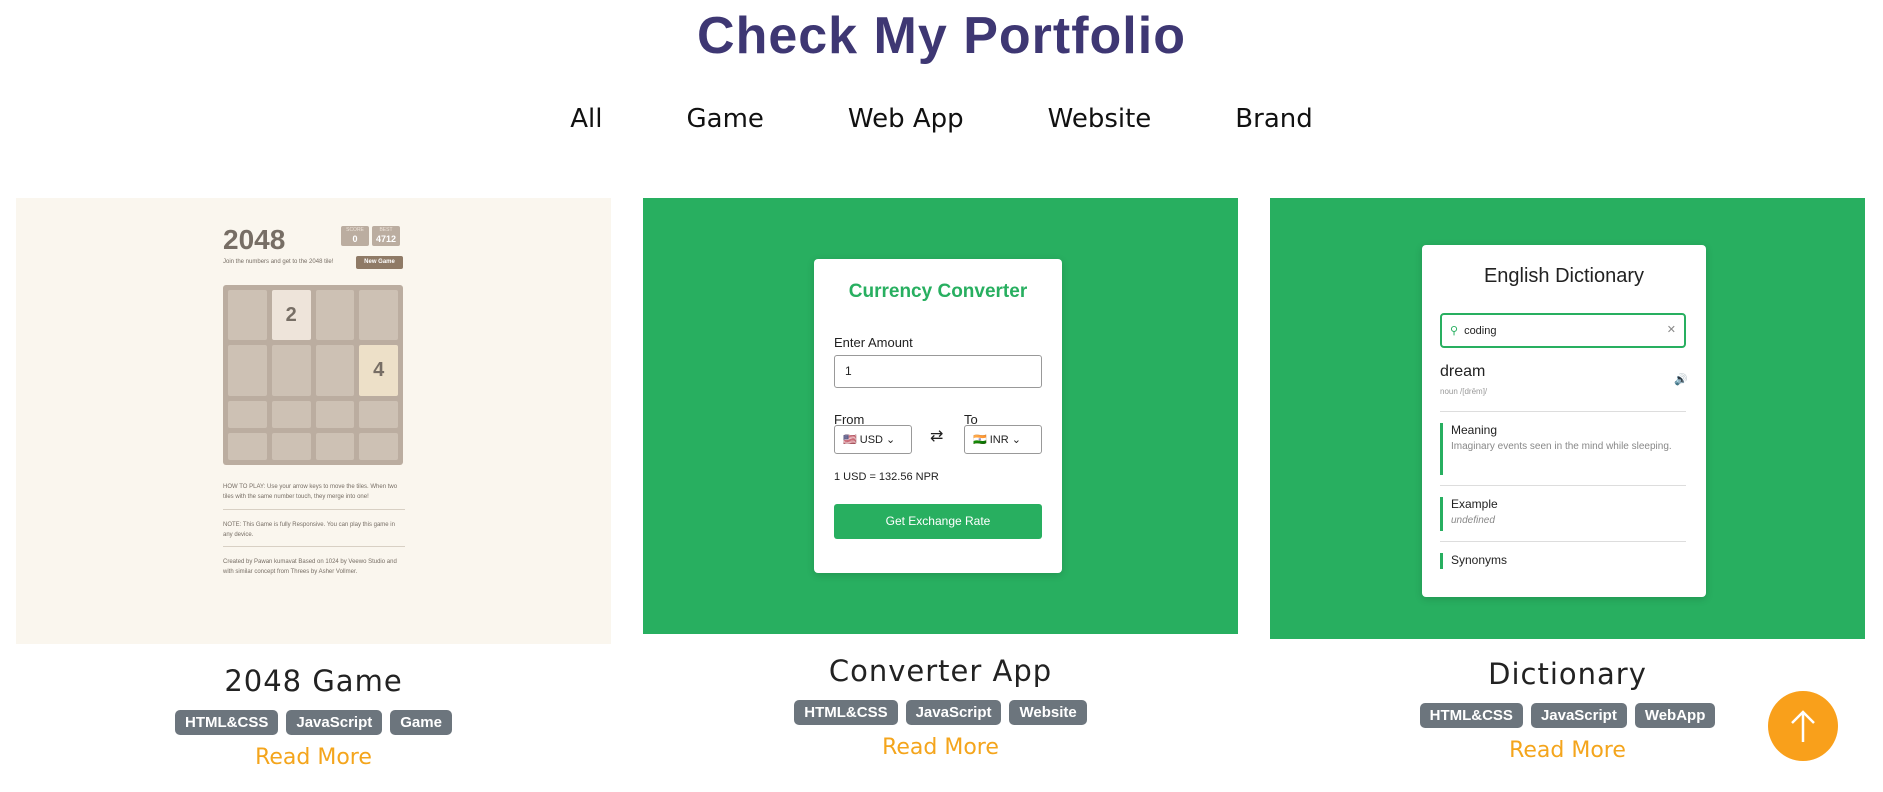 The height and width of the screenshot is (792, 1883). Describe the element at coordinates (1454, 331) in the screenshot. I see `search-icon: ⚲` at that location.